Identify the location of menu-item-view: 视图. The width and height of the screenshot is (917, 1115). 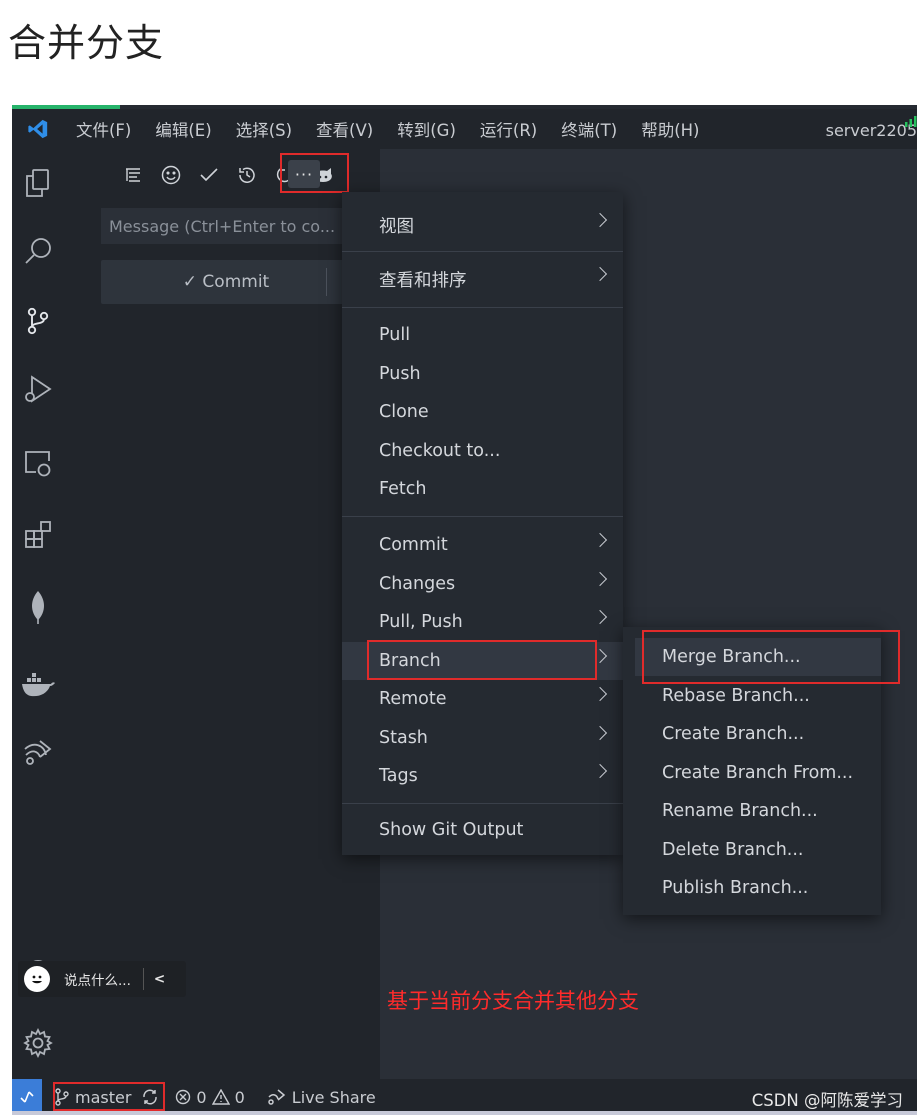
(482, 225).